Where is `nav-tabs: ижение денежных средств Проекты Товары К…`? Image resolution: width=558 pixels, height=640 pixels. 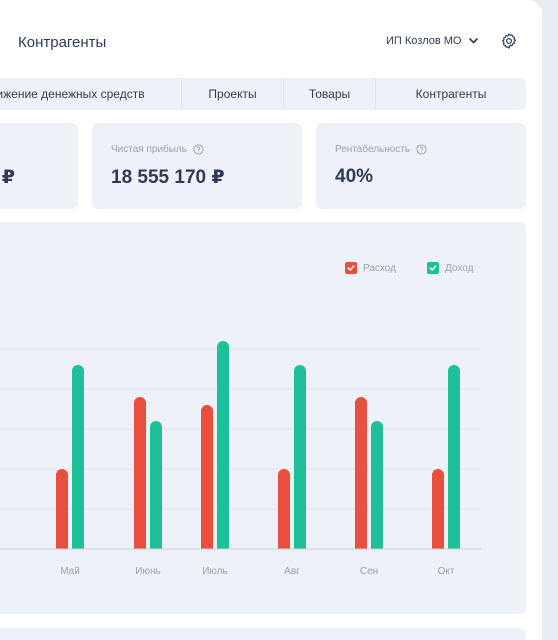
nav-tabs: ижение денежных средств Проекты Товары К… is located at coordinates (263, 94).